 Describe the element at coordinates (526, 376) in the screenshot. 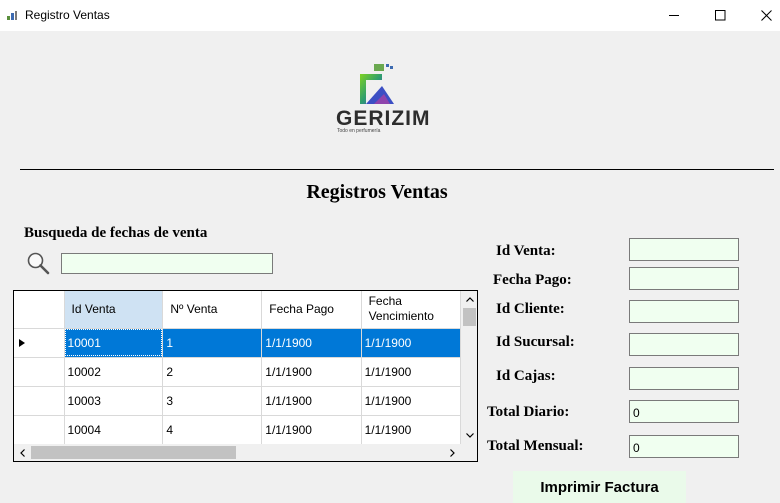

I see `label-id-cajas: Id Cajas:` at that location.